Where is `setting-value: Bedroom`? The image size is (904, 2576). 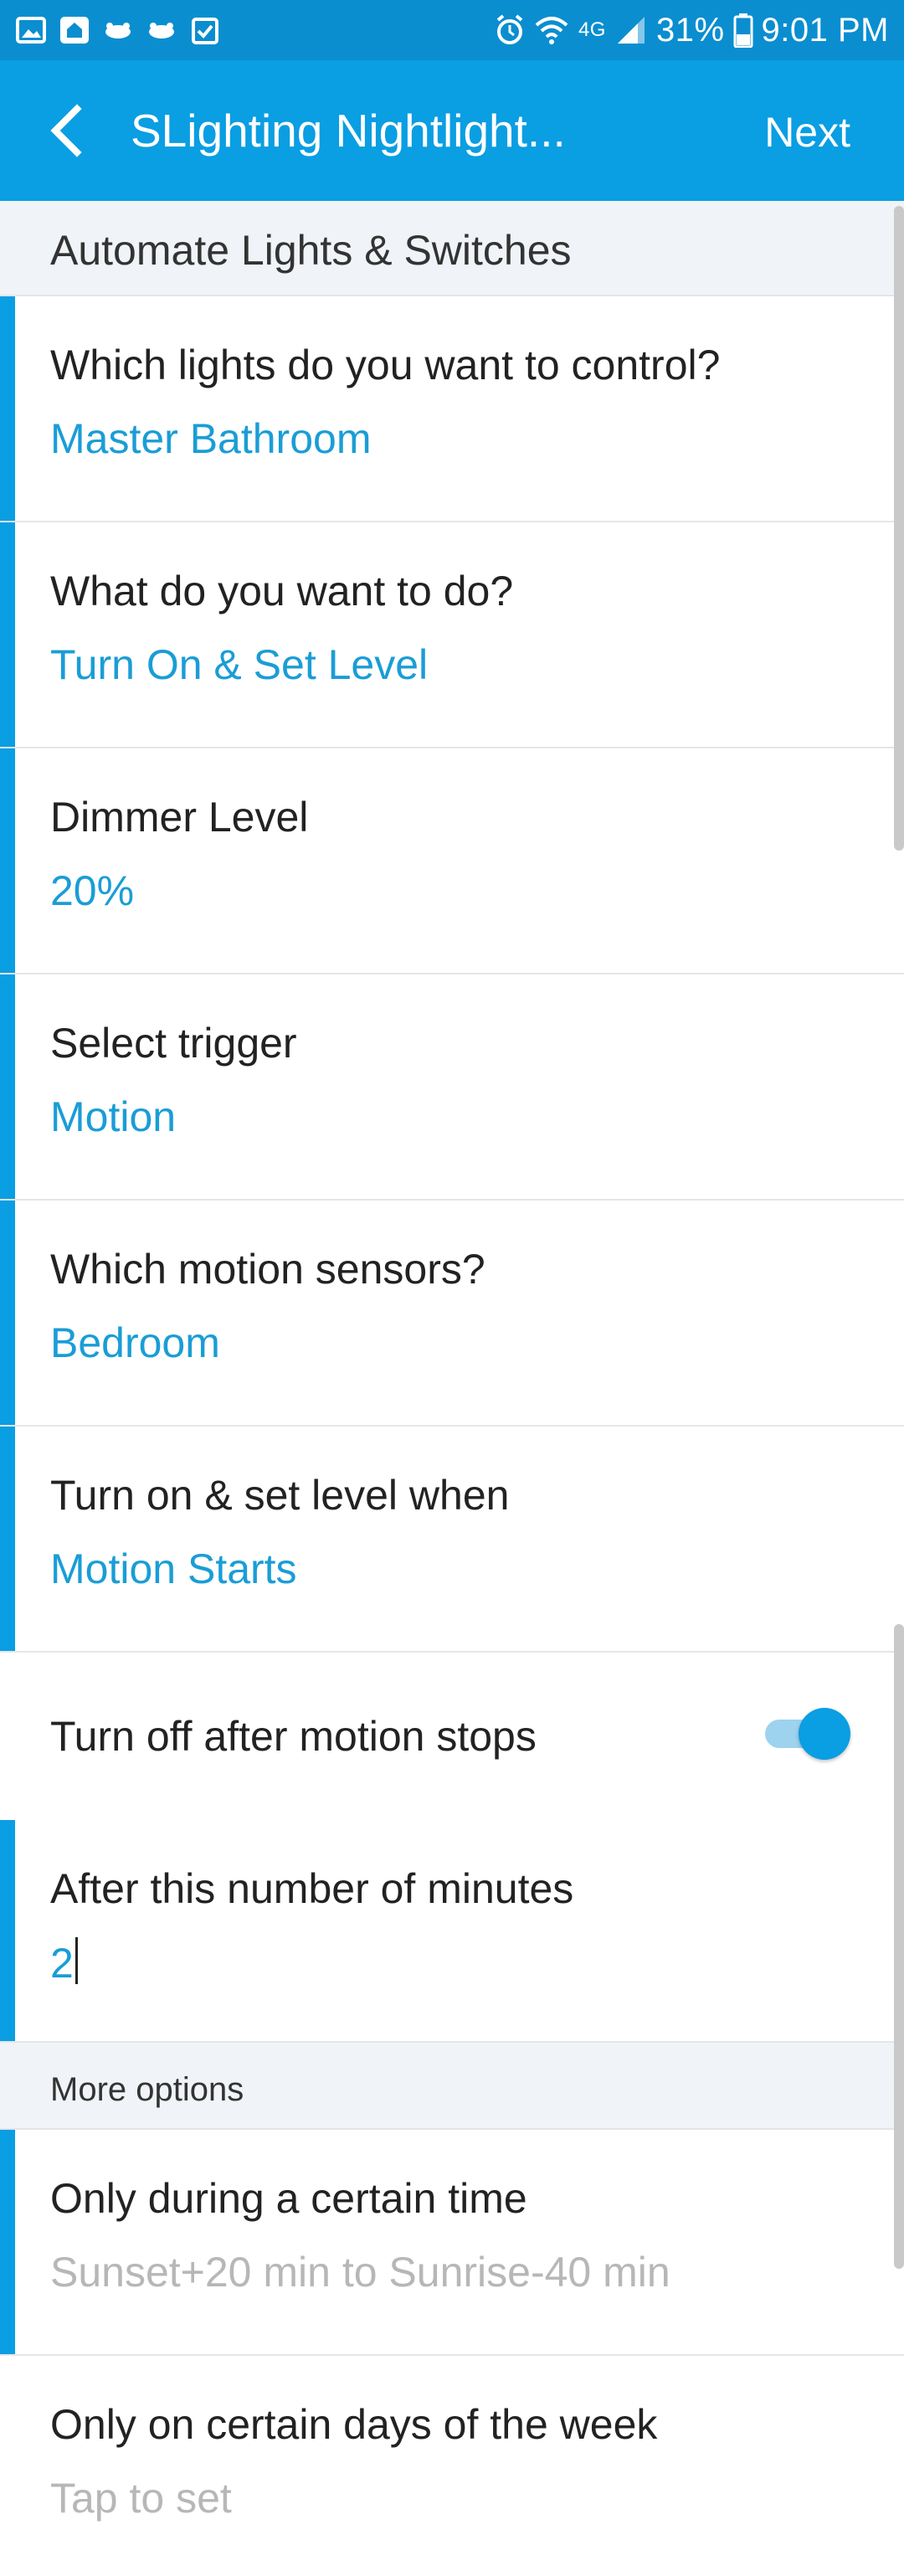 setting-value: Bedroom is located at coordinates (135, 1343).